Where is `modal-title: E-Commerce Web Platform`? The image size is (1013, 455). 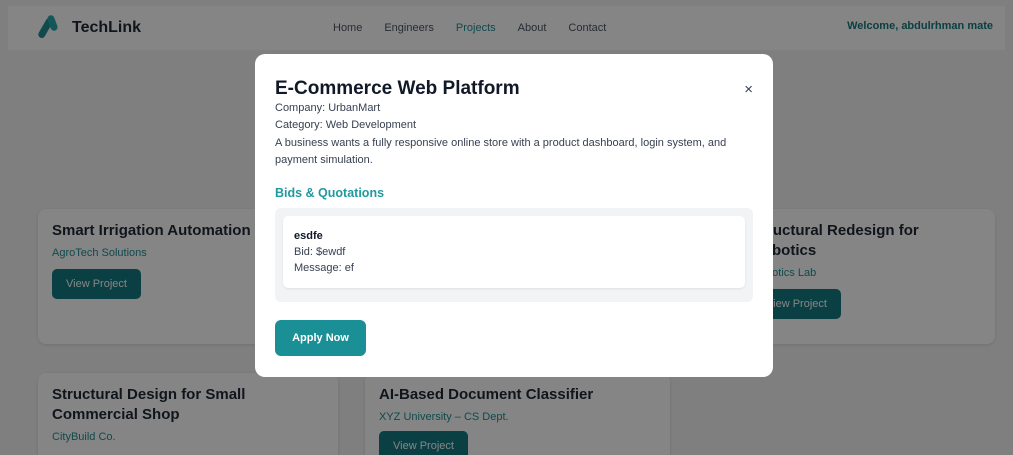 modal-title: E-Commerce Web Platform is located at coordinates (397, 88).